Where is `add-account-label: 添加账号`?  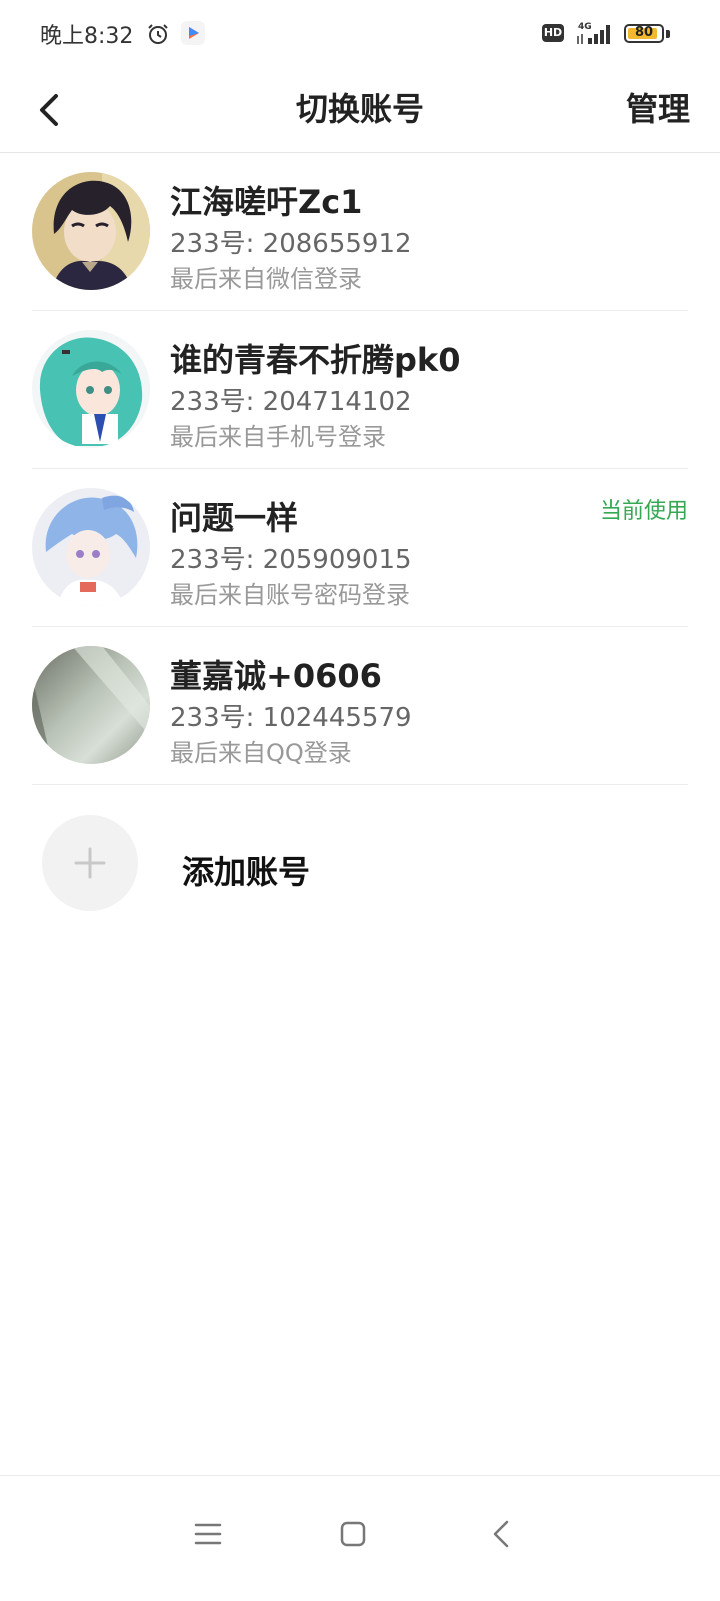
add-account-label: 添加账号 is located at coordinates (246, 872).